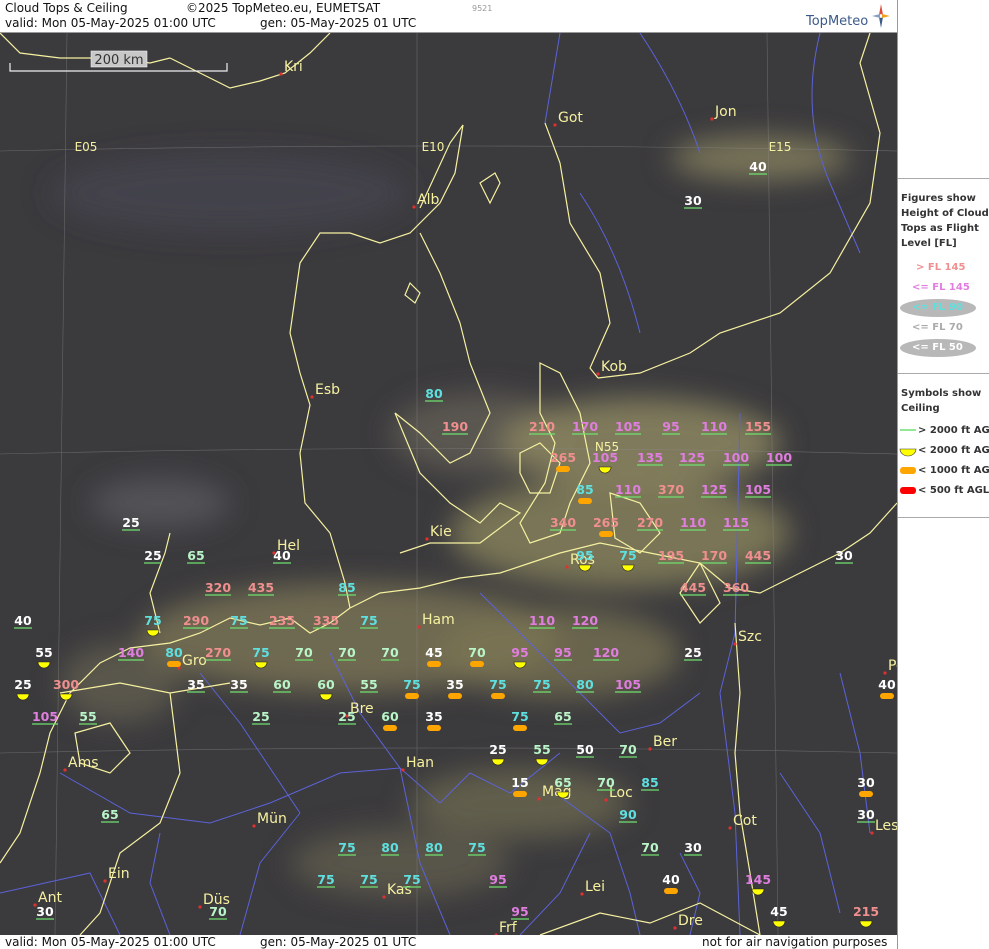 This screenshot has width=989, height=949. Describe the element at coordinates (441, 532) in the screenshot. I see `city-label: Kie` at that location.